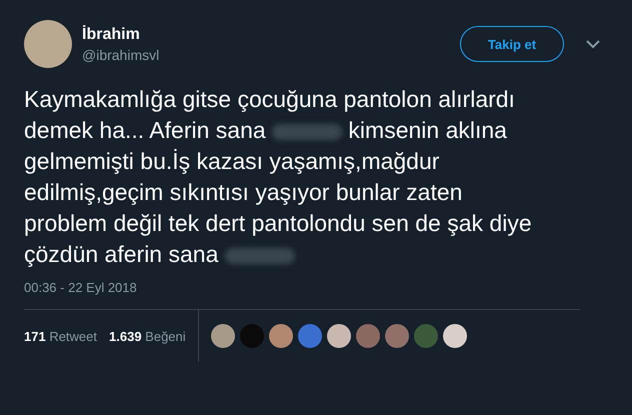 The image size is (632, 415). Describe the element at coordinates (271, 54) in the screenshot. I see `author-handle: @ibrahimsvl` at that location.